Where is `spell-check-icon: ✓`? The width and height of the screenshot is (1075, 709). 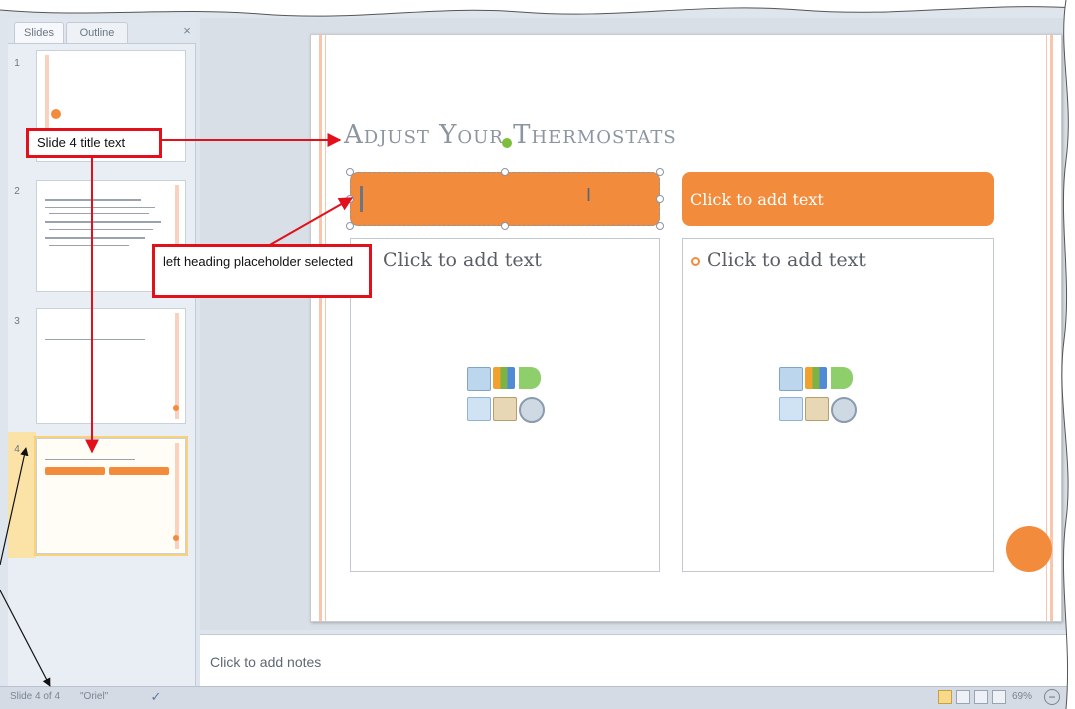
spell-check-icon: ✓ is located at coordinates (156, 697).